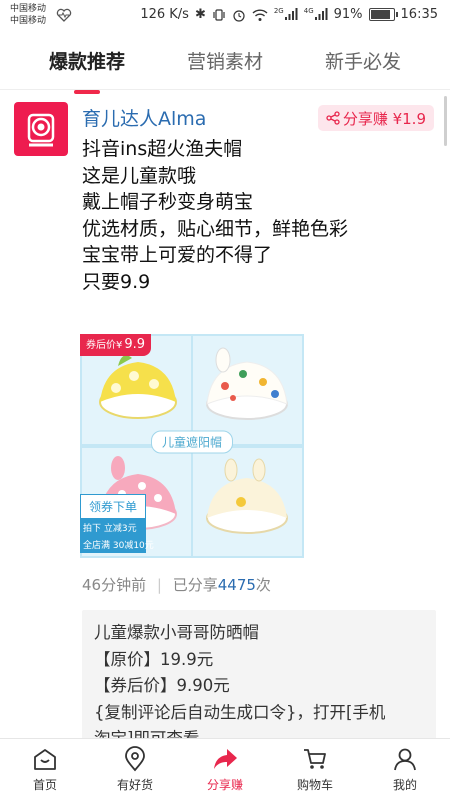  I want to click on status-bar: 中国移动 中国移动 126 K/s ✱ 2G 4G 91% 16:35, so click(225, 16).